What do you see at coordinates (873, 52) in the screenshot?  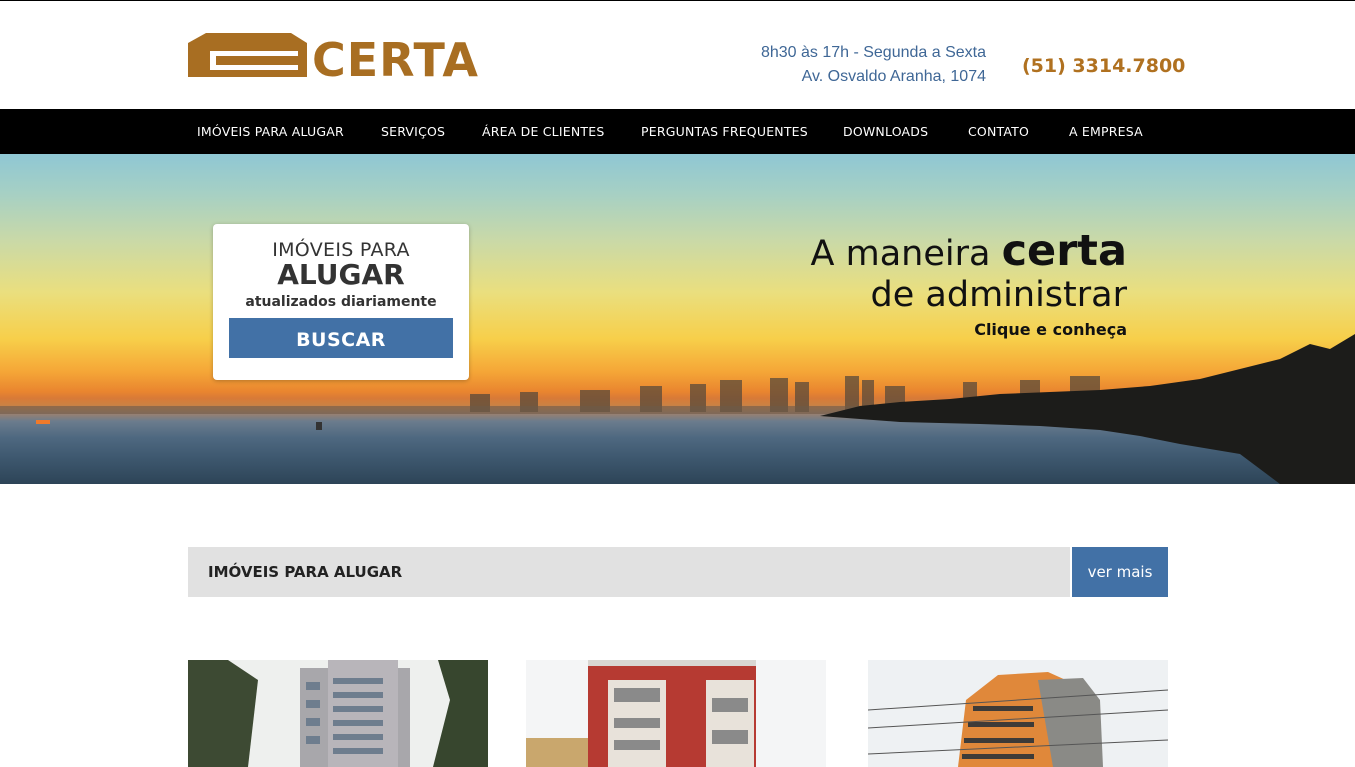 I see `business-hours: 8h30 às 17h - Segunda a Sexta` at bounding box center [873, 52].